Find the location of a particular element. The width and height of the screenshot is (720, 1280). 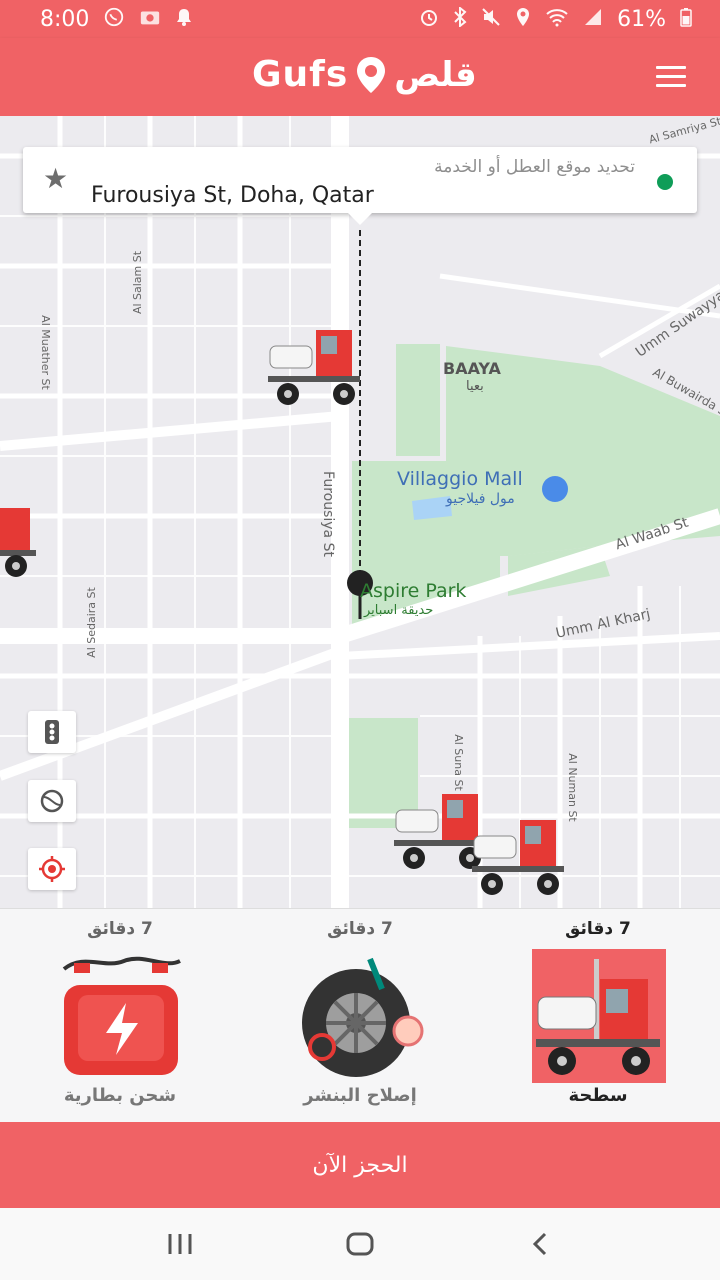

system-nav-bar is located at coordinates (360, 1244).